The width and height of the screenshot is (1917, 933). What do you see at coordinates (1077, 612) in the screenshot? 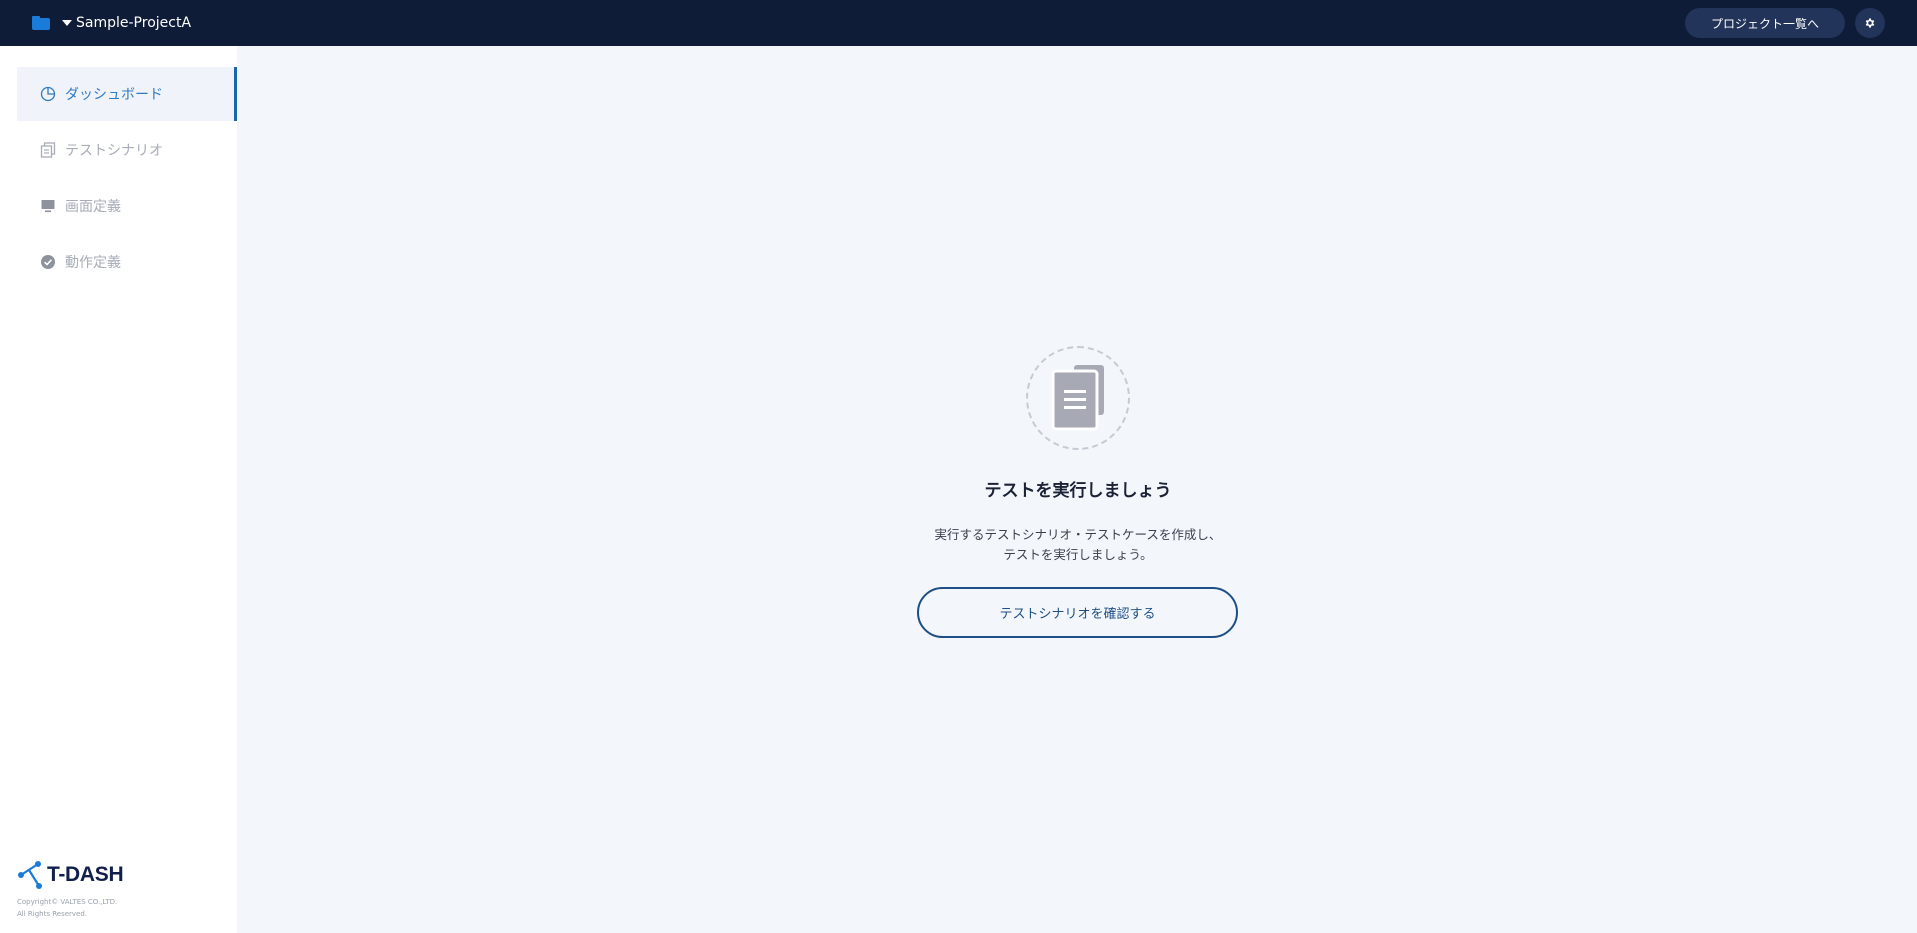
I see `view-test-scenarios-button: テストシナリオを確認する` at bounding box center [1077, 612].